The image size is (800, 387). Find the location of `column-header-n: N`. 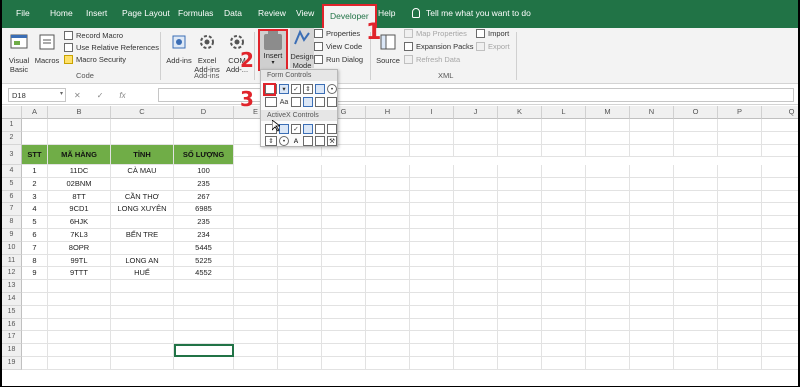

column-header-n: N is located at coordinates (652, 112).